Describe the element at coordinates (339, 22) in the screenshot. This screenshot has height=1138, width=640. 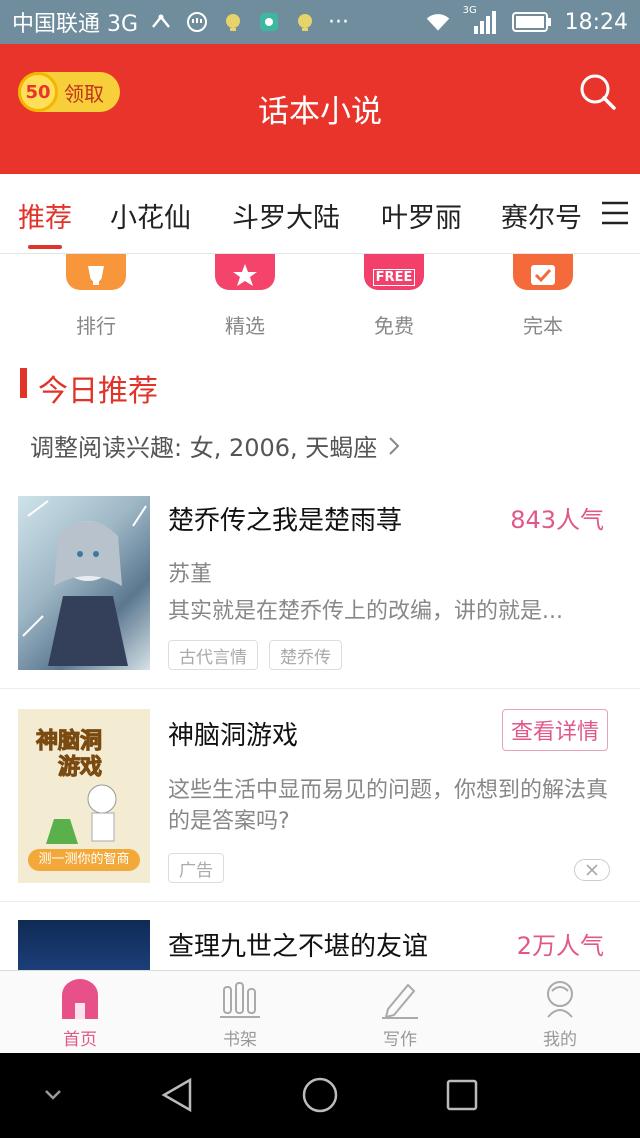
I see `more-notifications: ···` at that location.